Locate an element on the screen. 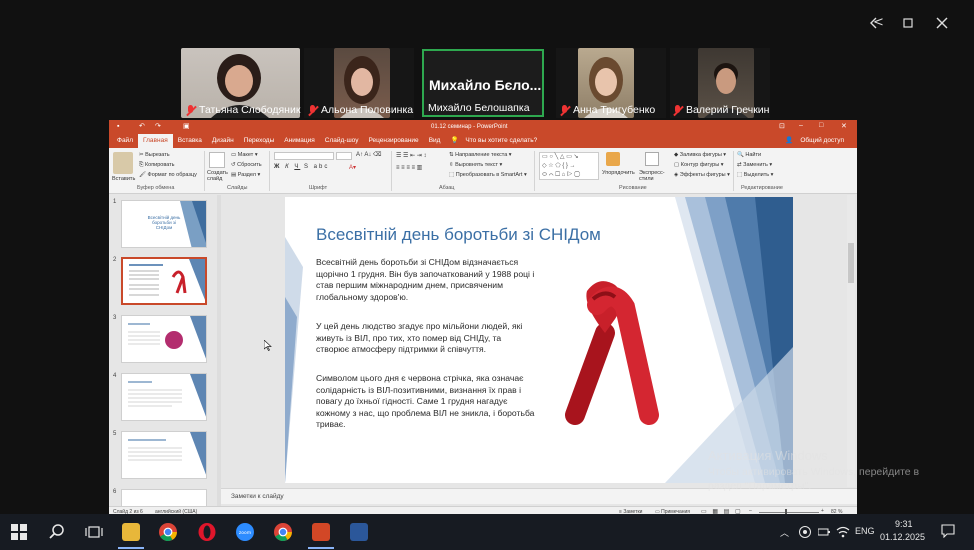 This screenshot has width=974, height=550. share-button: 👤 Общий доступ is located at coordinates (818, 141).